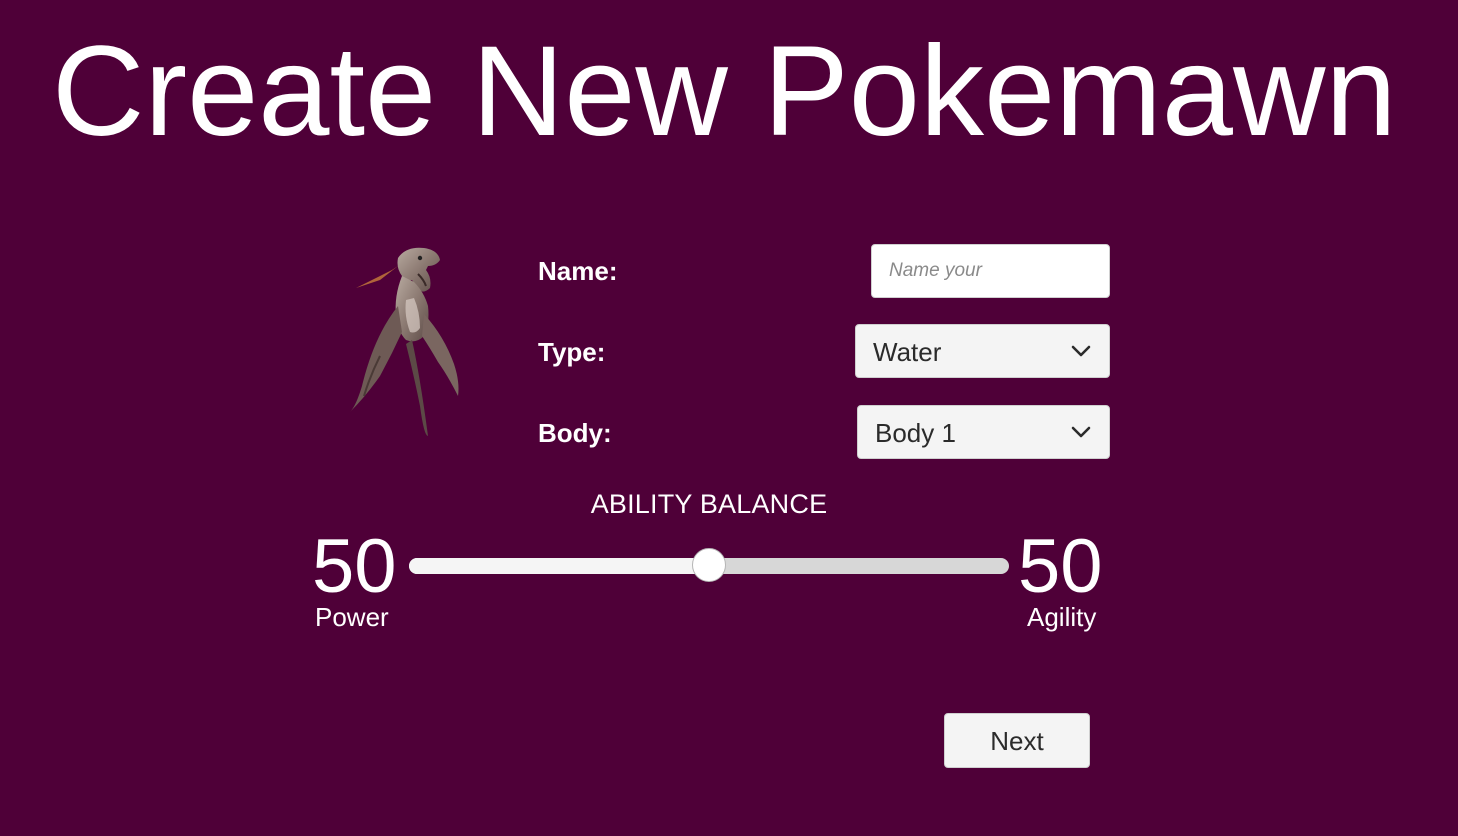 The image size is (1458, 836). I want to click on slider-fill, so click(559, 566).